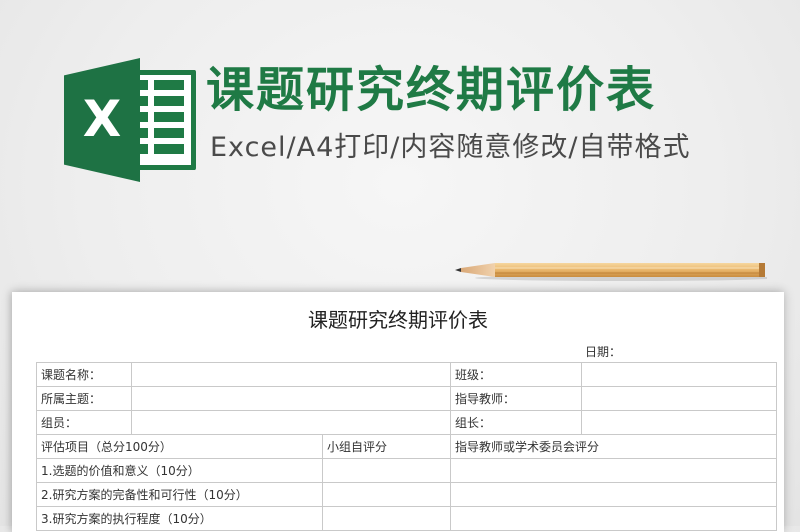  What do you see at coordinates (613, 446) in the screenshot?
I see `header-teacher-score: 指导教师或学术委员会评分` at bounding box center [613, 446].